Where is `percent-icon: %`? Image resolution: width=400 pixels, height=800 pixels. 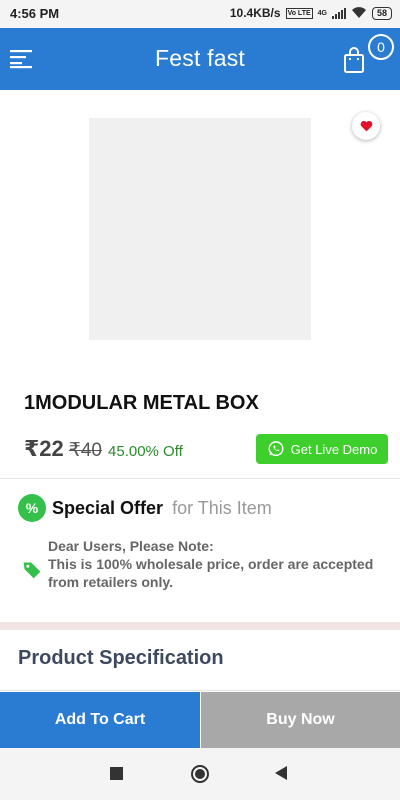 percent-icon: % is located at coordinates (32, 508).